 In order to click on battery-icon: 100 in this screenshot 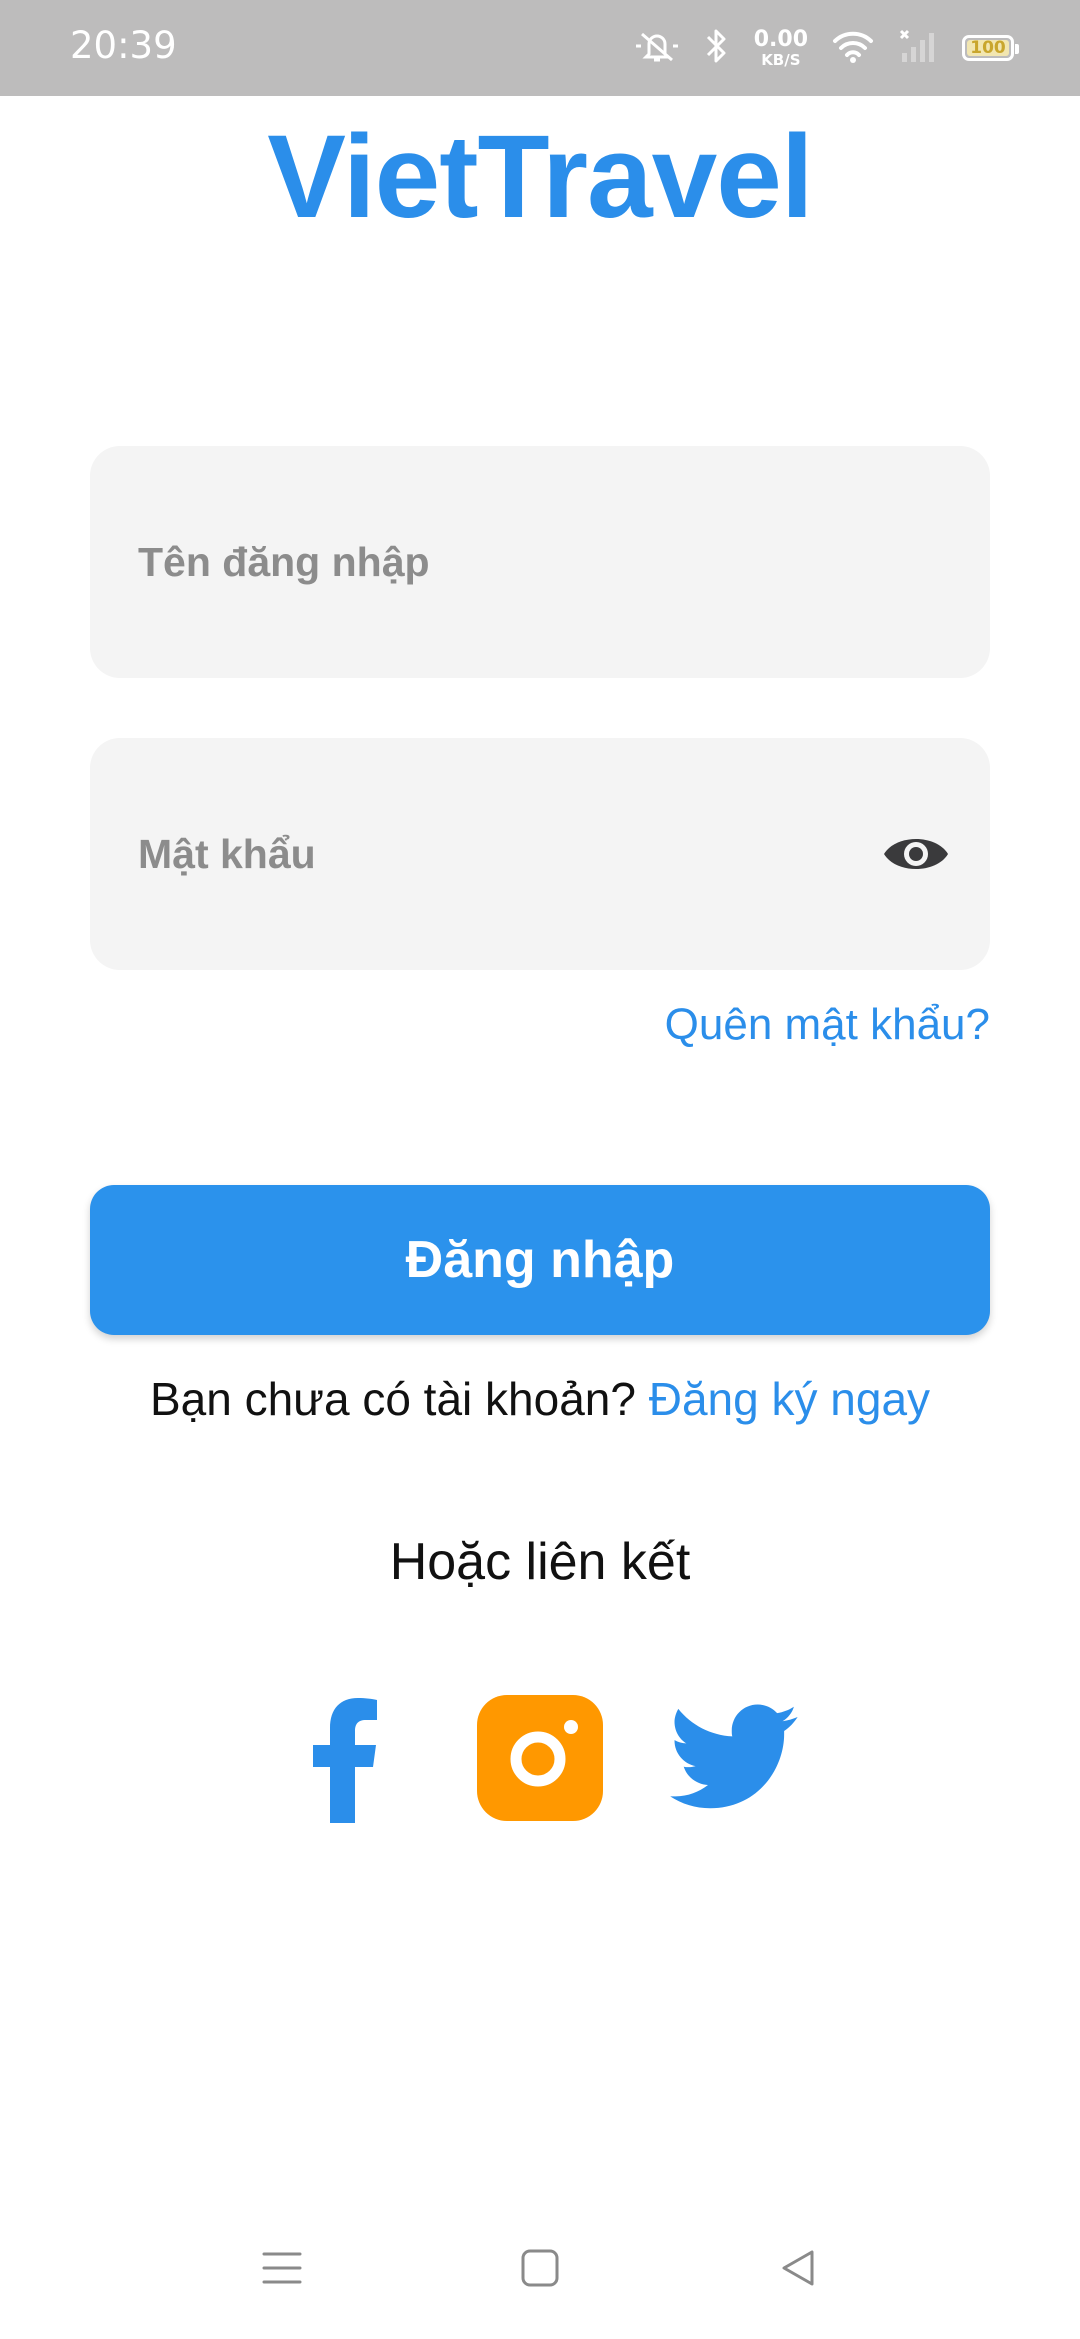, I will do `click(990, 48)`.